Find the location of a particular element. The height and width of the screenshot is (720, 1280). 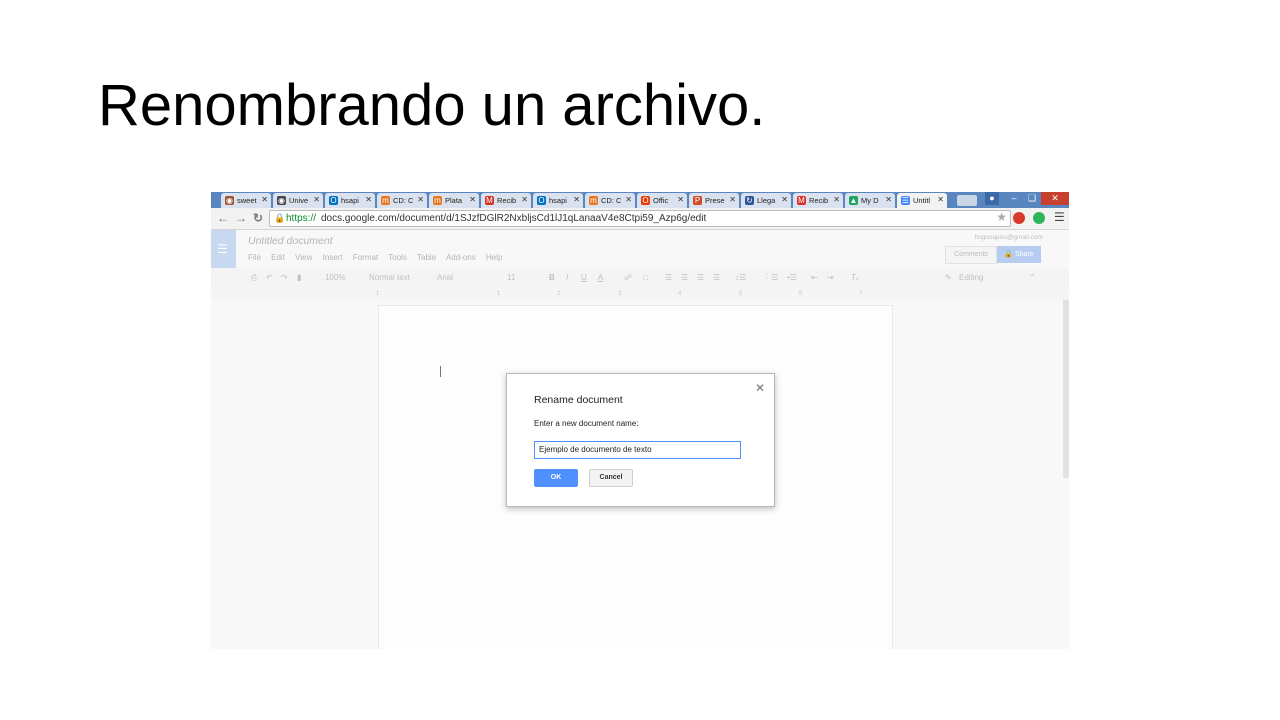

browser-tab: ☰ Untitl ✕ is located at coordinates (922, 200).